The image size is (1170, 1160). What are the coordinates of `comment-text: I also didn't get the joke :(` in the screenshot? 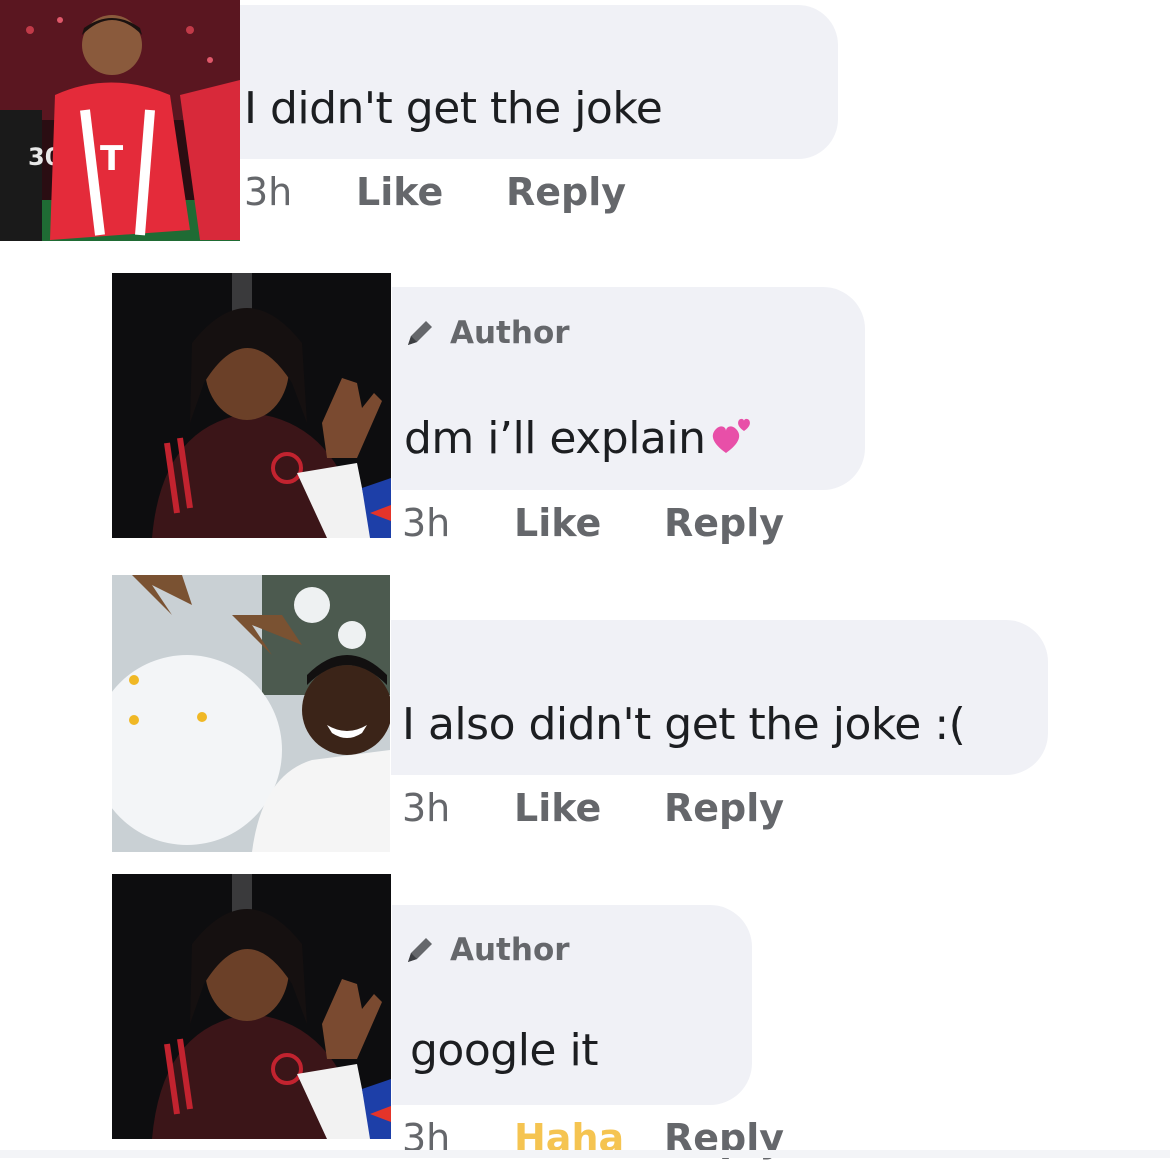 It's located at (684, 724).